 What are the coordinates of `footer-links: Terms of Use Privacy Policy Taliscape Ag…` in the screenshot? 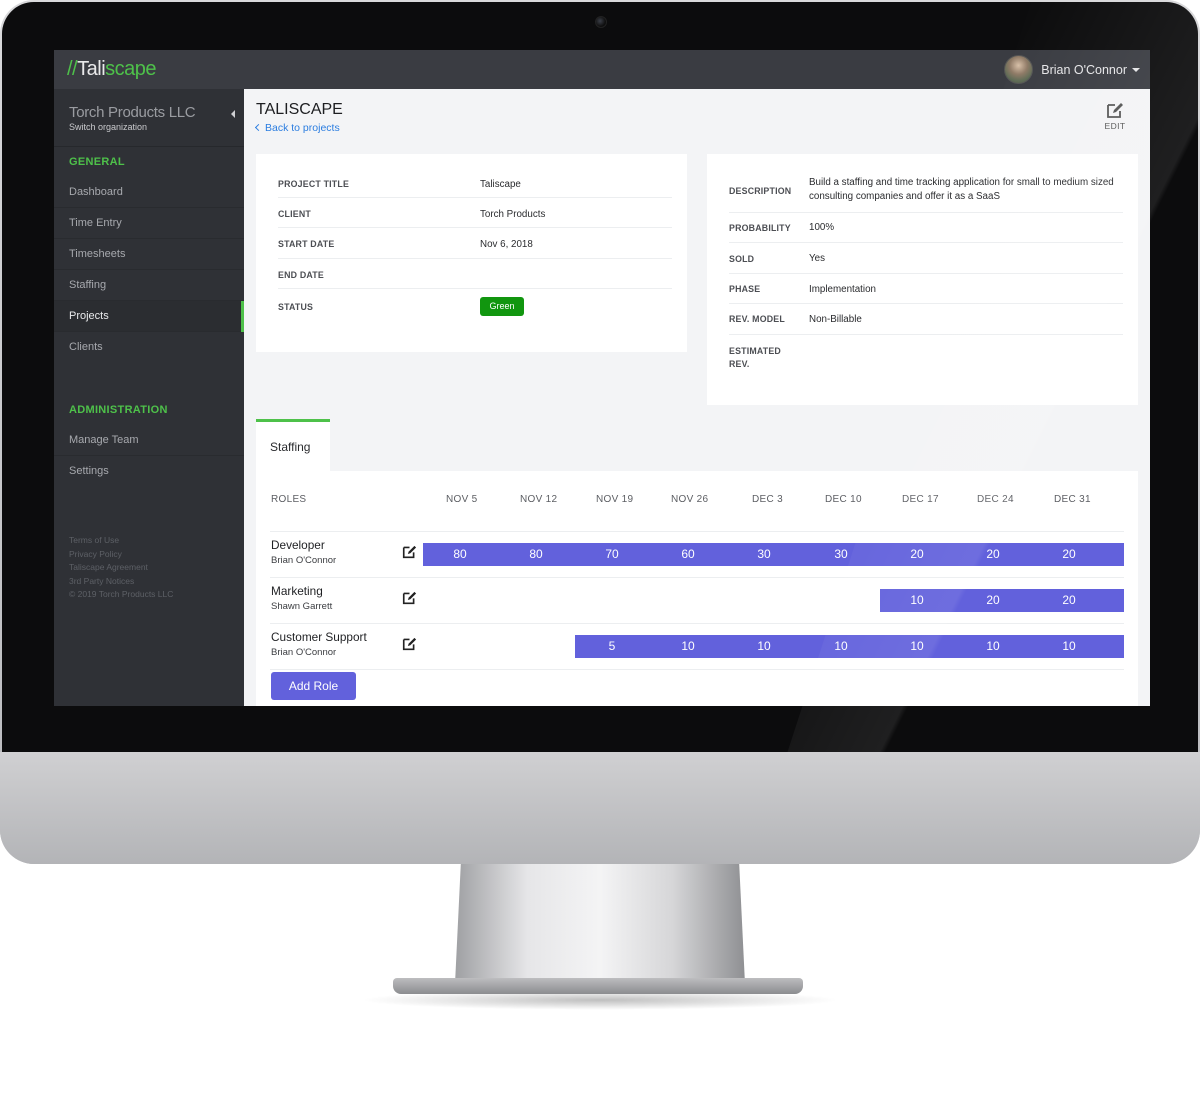 It's located at (121, 568).